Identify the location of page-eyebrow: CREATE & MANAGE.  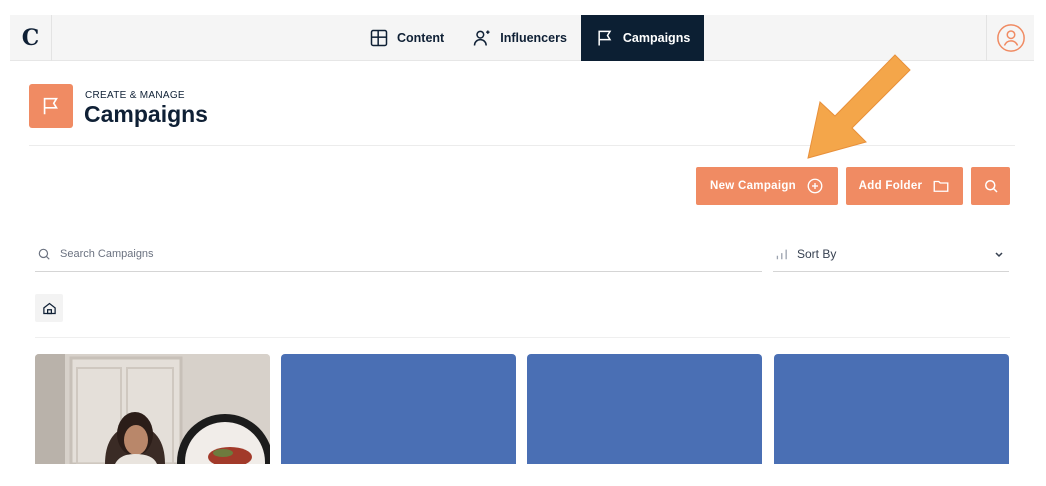
(135, 95).